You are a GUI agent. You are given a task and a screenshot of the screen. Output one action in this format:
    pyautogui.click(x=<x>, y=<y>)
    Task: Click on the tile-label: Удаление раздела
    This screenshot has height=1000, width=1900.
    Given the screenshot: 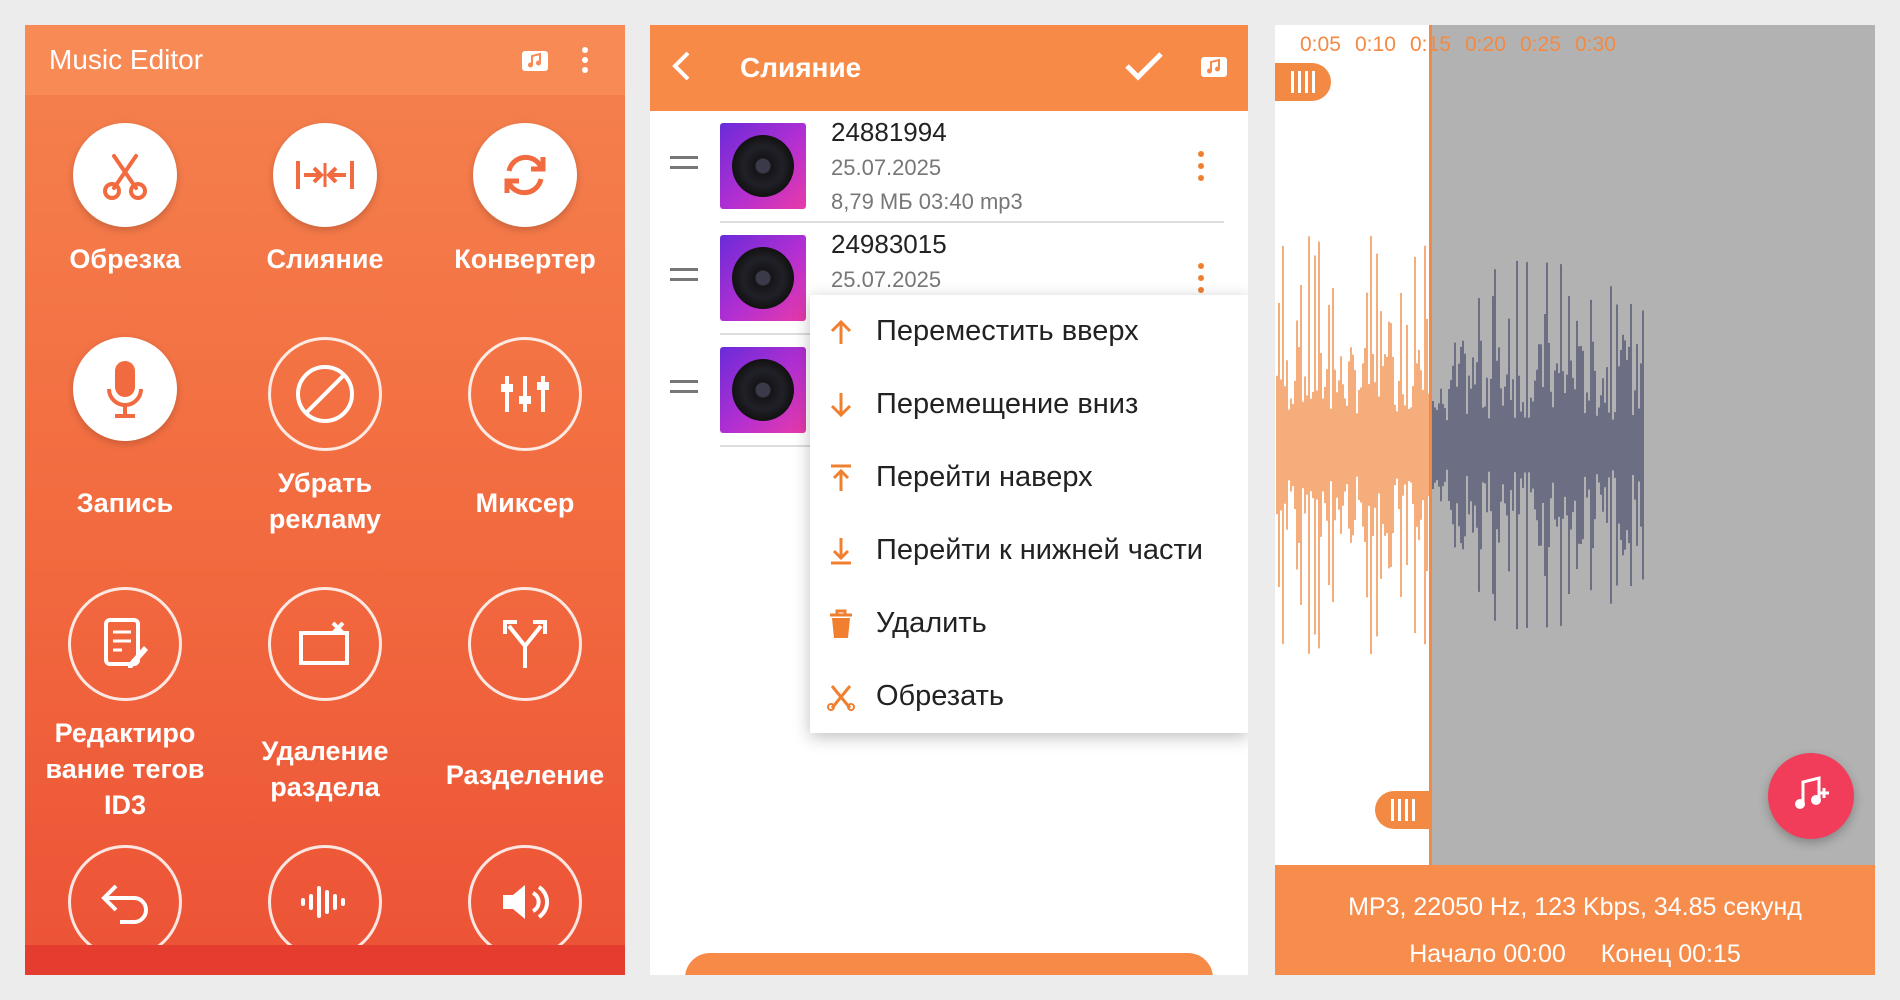 What is the action you would take?
    pyautogui.click(x=325, y=769)
    